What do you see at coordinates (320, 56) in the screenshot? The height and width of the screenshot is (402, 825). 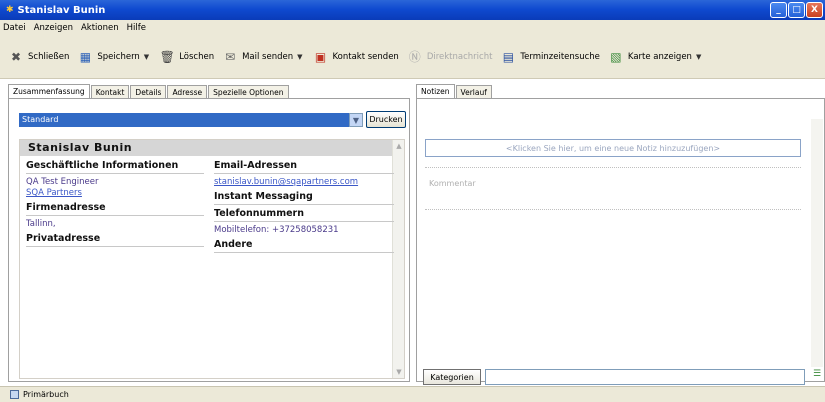 I see `contact-card-icon: ▣` at bounding box center [320, 56].